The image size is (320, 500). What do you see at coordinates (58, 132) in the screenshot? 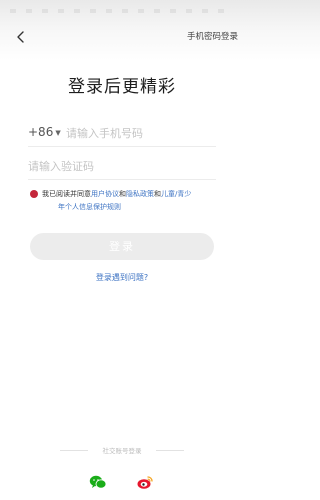
I see `chevron-down-icon: ▼` at bounding box center [58, 132].